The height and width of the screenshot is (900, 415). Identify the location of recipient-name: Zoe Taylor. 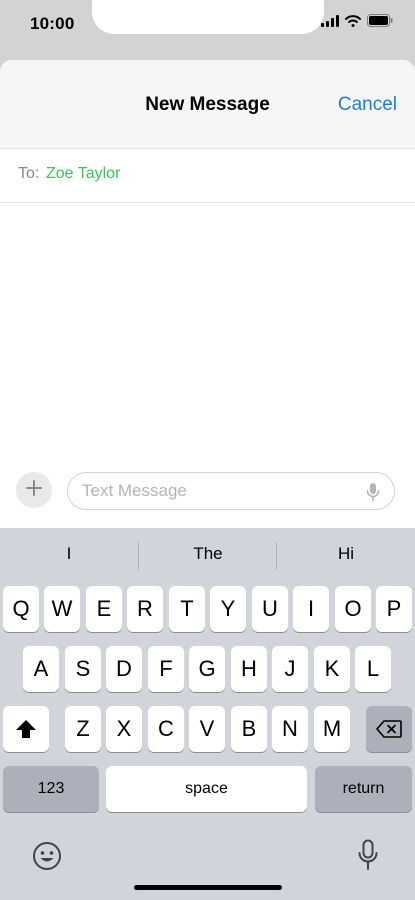
(83, 174).